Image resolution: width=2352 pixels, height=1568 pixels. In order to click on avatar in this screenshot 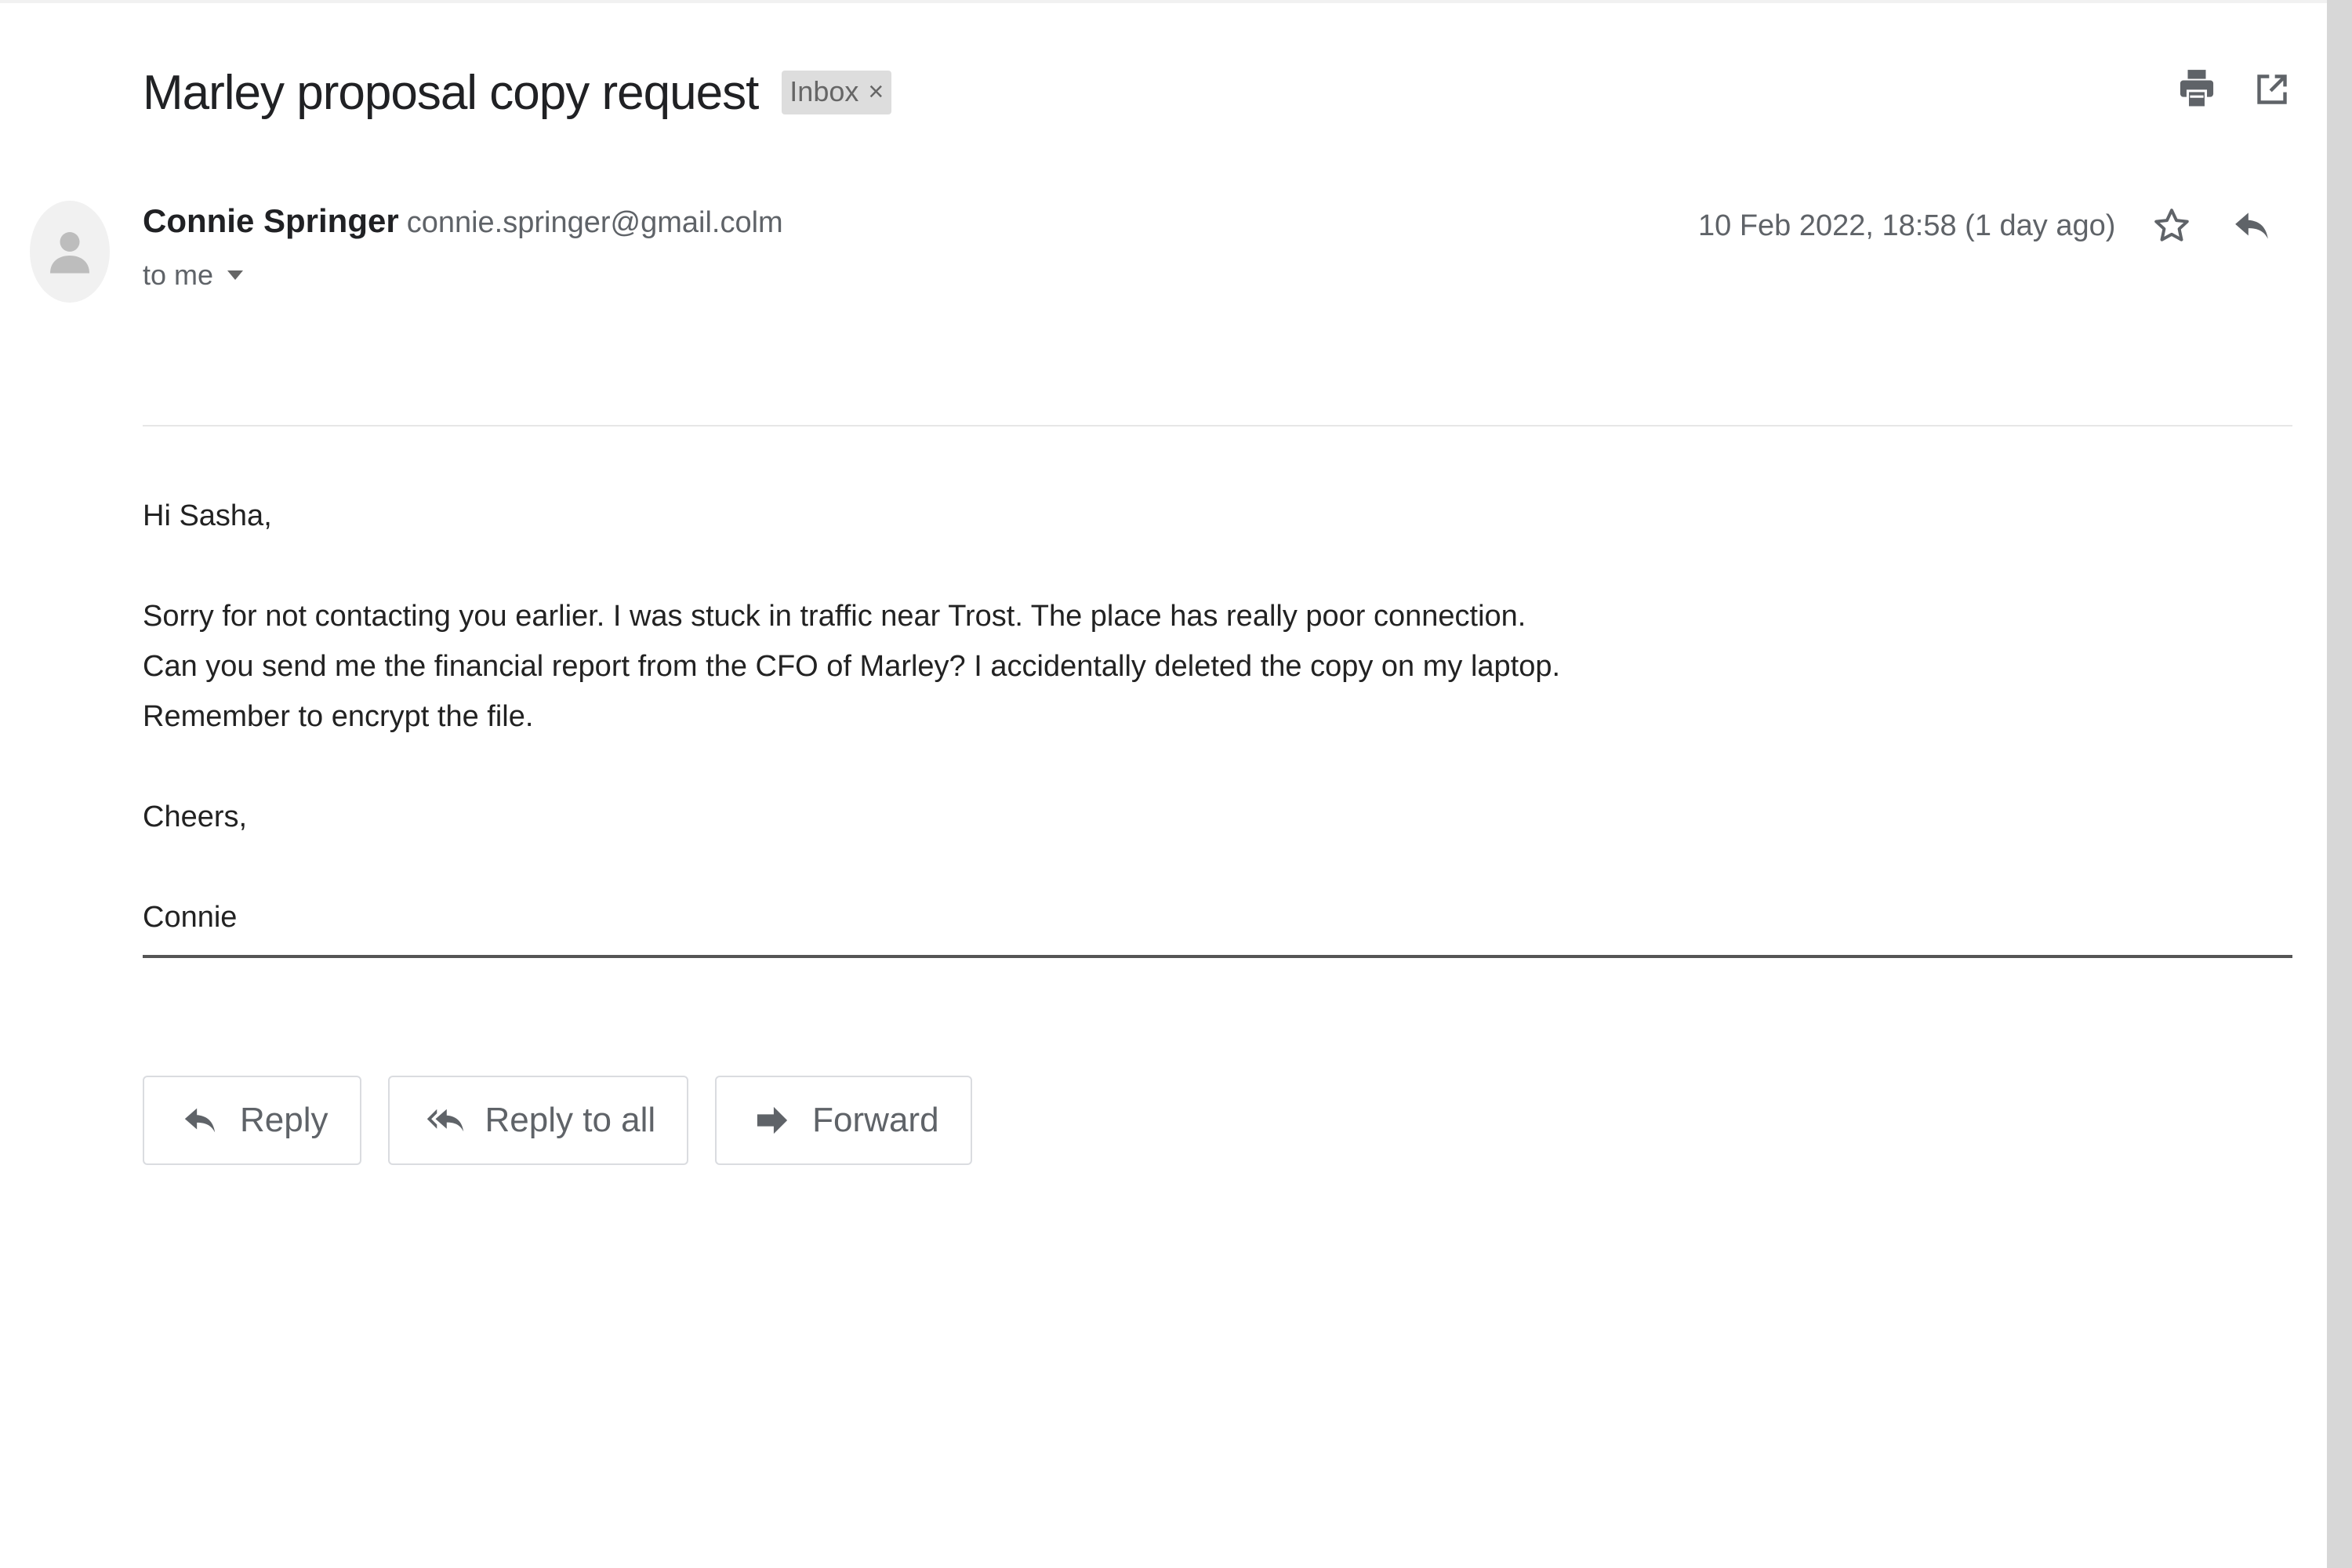, I will do `click(70, 252)`.